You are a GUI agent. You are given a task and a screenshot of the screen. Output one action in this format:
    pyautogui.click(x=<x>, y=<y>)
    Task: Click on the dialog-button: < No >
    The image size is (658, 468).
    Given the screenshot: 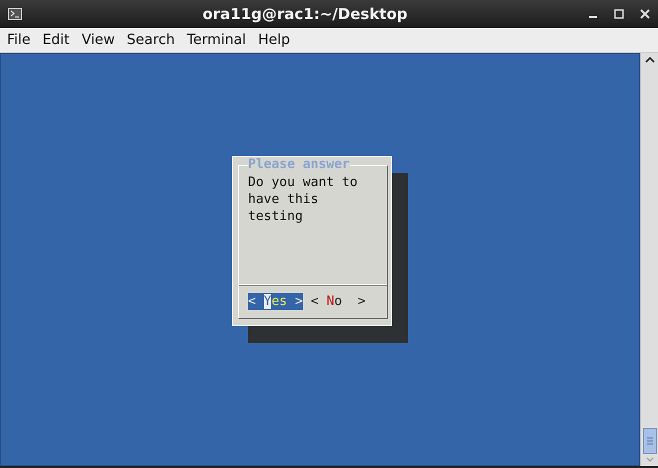 What is the action you would take?
    pyautogui.click(x=338, y=301)
    